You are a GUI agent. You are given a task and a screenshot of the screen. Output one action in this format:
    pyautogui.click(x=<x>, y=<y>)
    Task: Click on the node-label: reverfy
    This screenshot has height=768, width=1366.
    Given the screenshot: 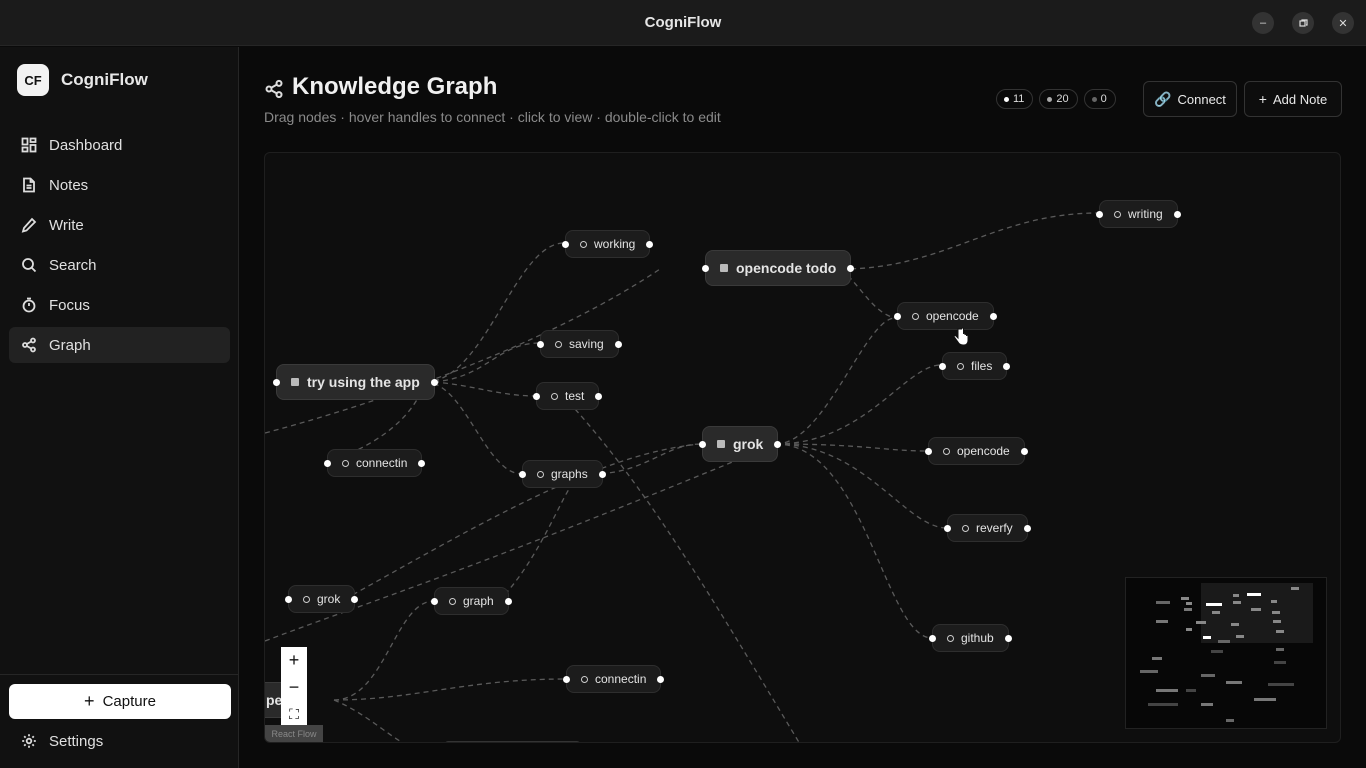 What is the action you would take?
    pyautogui.click(x=994, y=528)
    